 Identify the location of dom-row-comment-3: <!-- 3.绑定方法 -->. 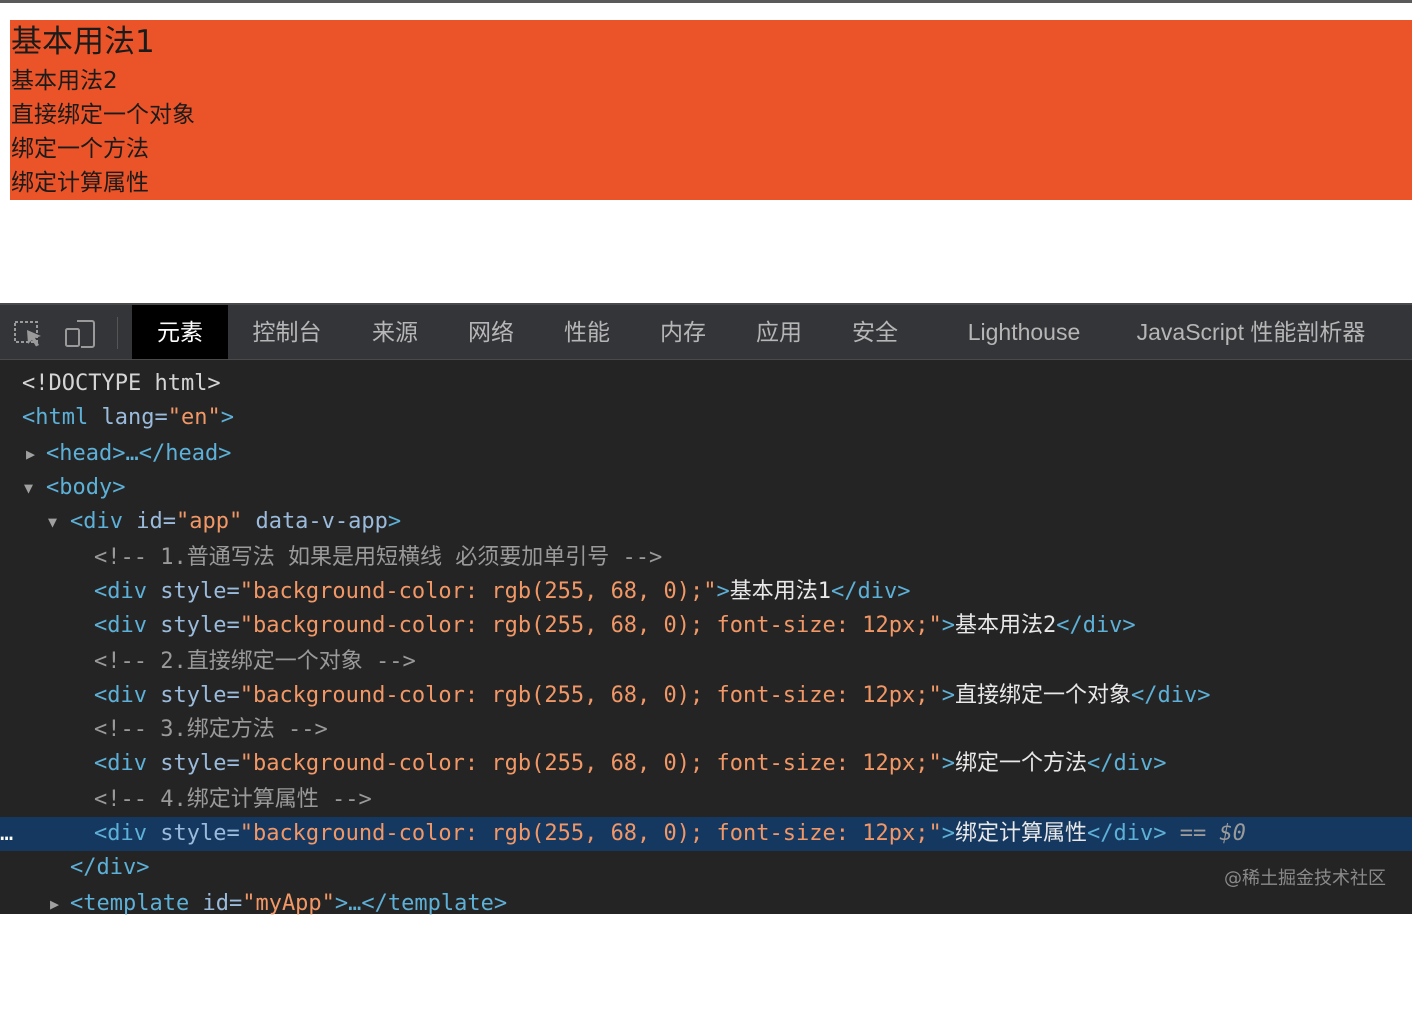
(706, 730).